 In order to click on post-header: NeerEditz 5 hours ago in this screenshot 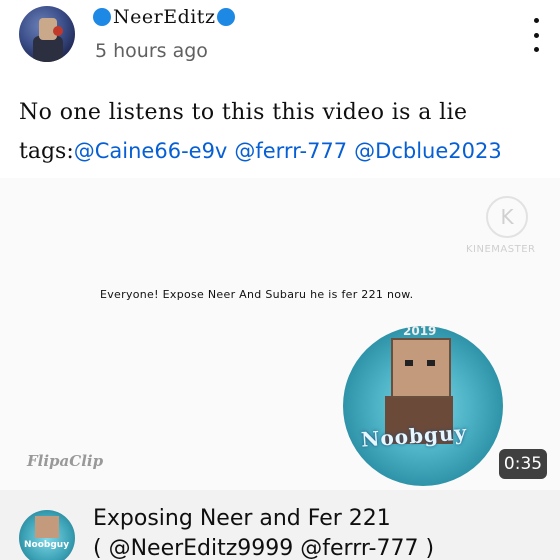, I will do `click(280, 40)`.